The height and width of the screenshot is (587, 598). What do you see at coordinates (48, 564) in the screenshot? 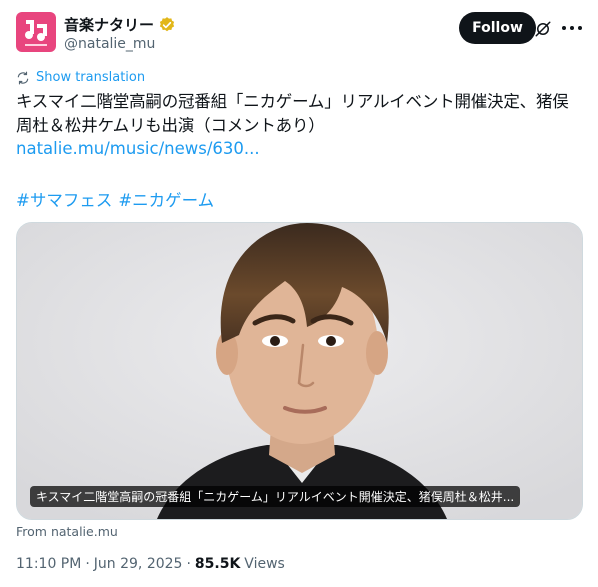
I see `tweet-time: 11:10 PM` at bounding box center [48, 564].